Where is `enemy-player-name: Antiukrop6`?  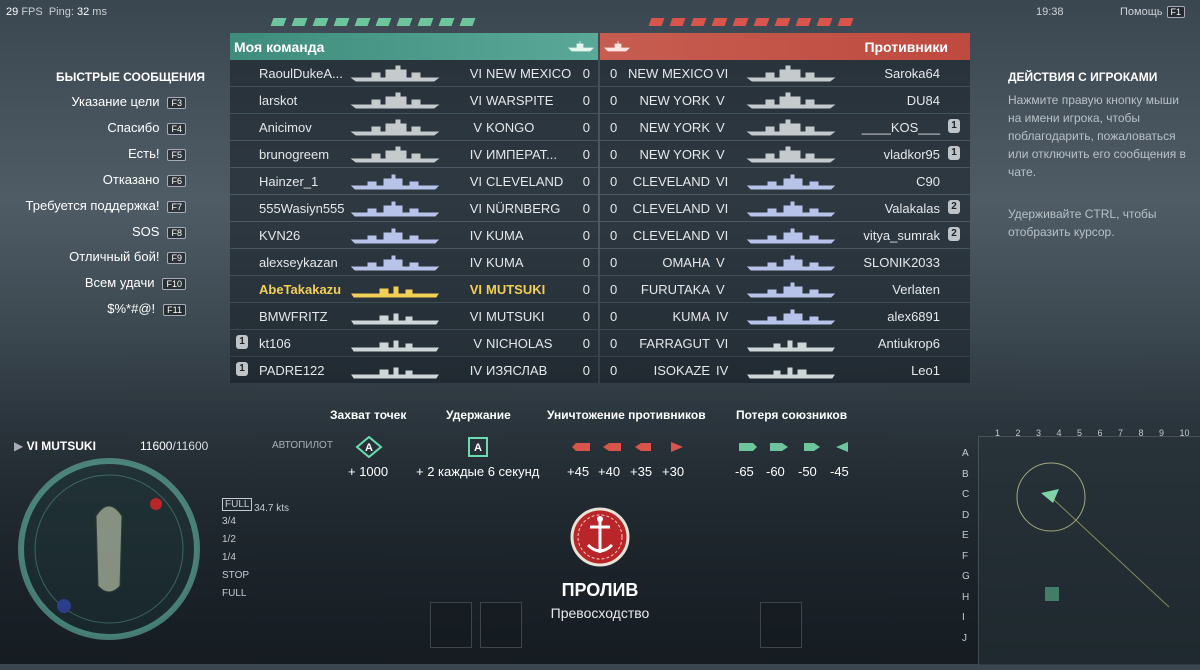
enemy-player-name: Antiukrop6 is located at coordinates (909, 343).